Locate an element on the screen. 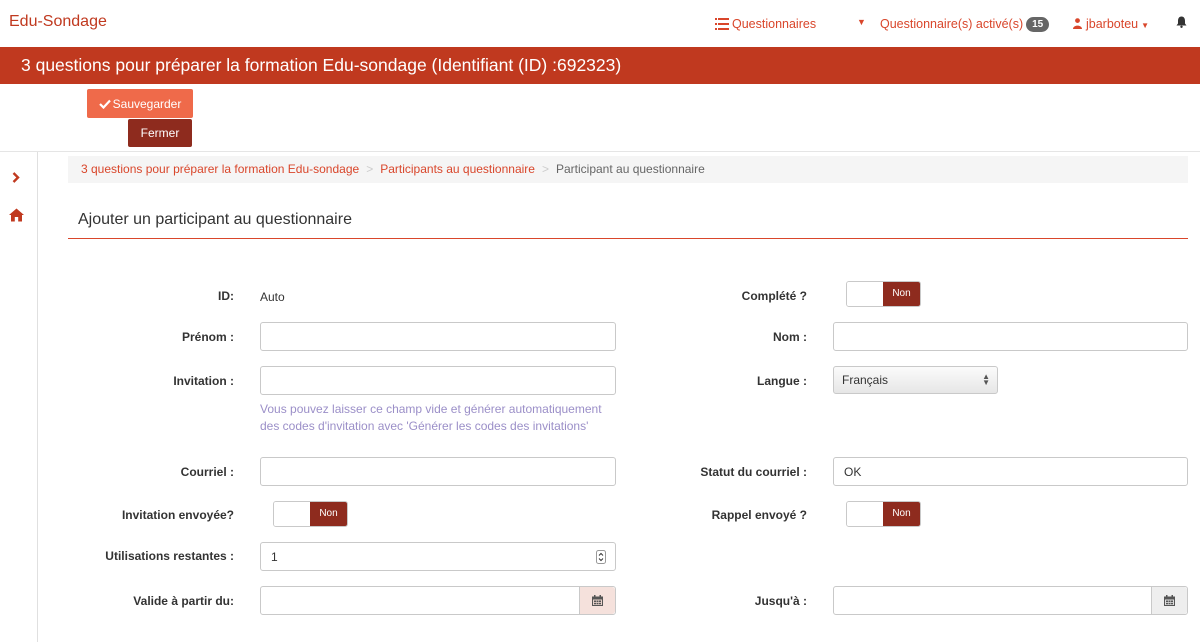 The image size is (1200, 642). divider is located at coordinates (600, 151).